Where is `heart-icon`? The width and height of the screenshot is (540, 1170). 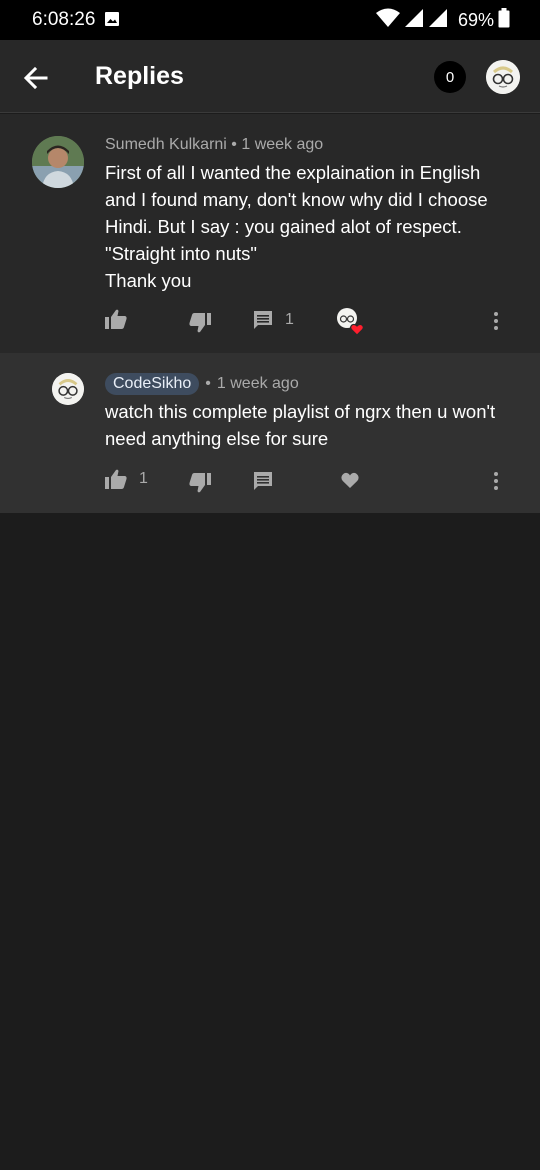 heart-icon is located at coordinates (350, 480).